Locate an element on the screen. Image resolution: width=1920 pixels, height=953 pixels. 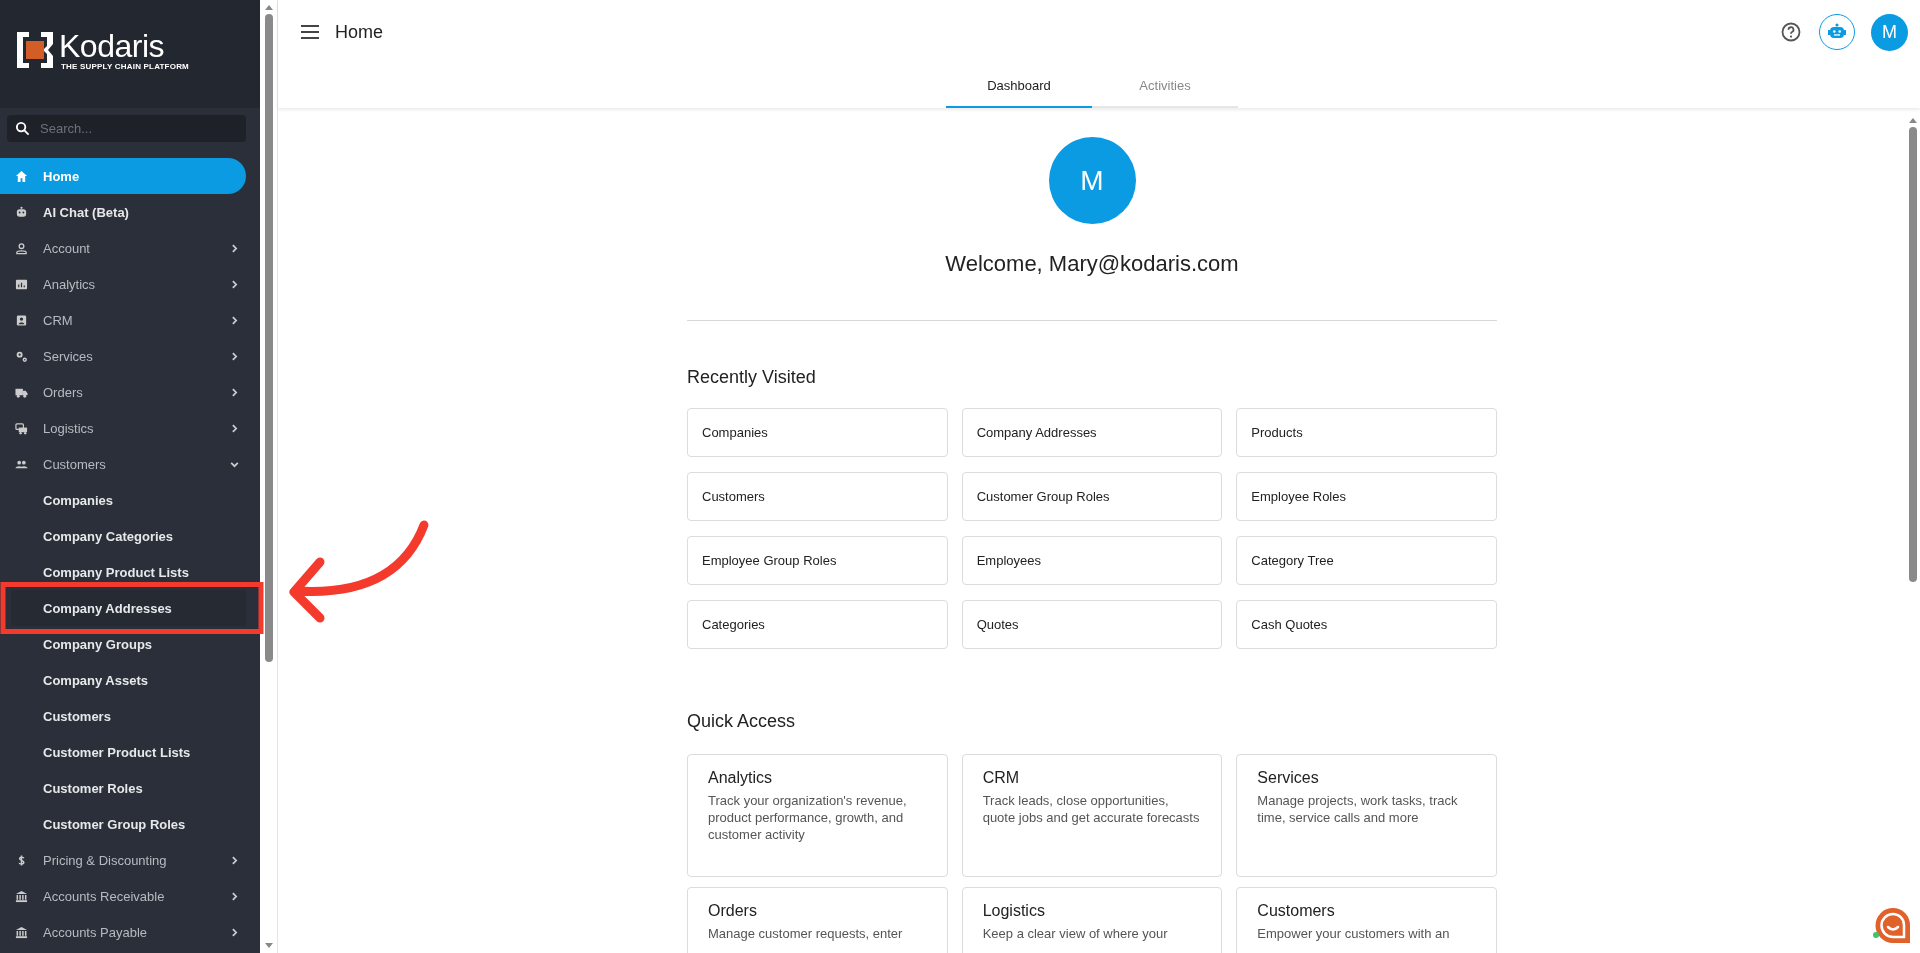
sidebar-item: Logistics is located at coordinates (123, 428).